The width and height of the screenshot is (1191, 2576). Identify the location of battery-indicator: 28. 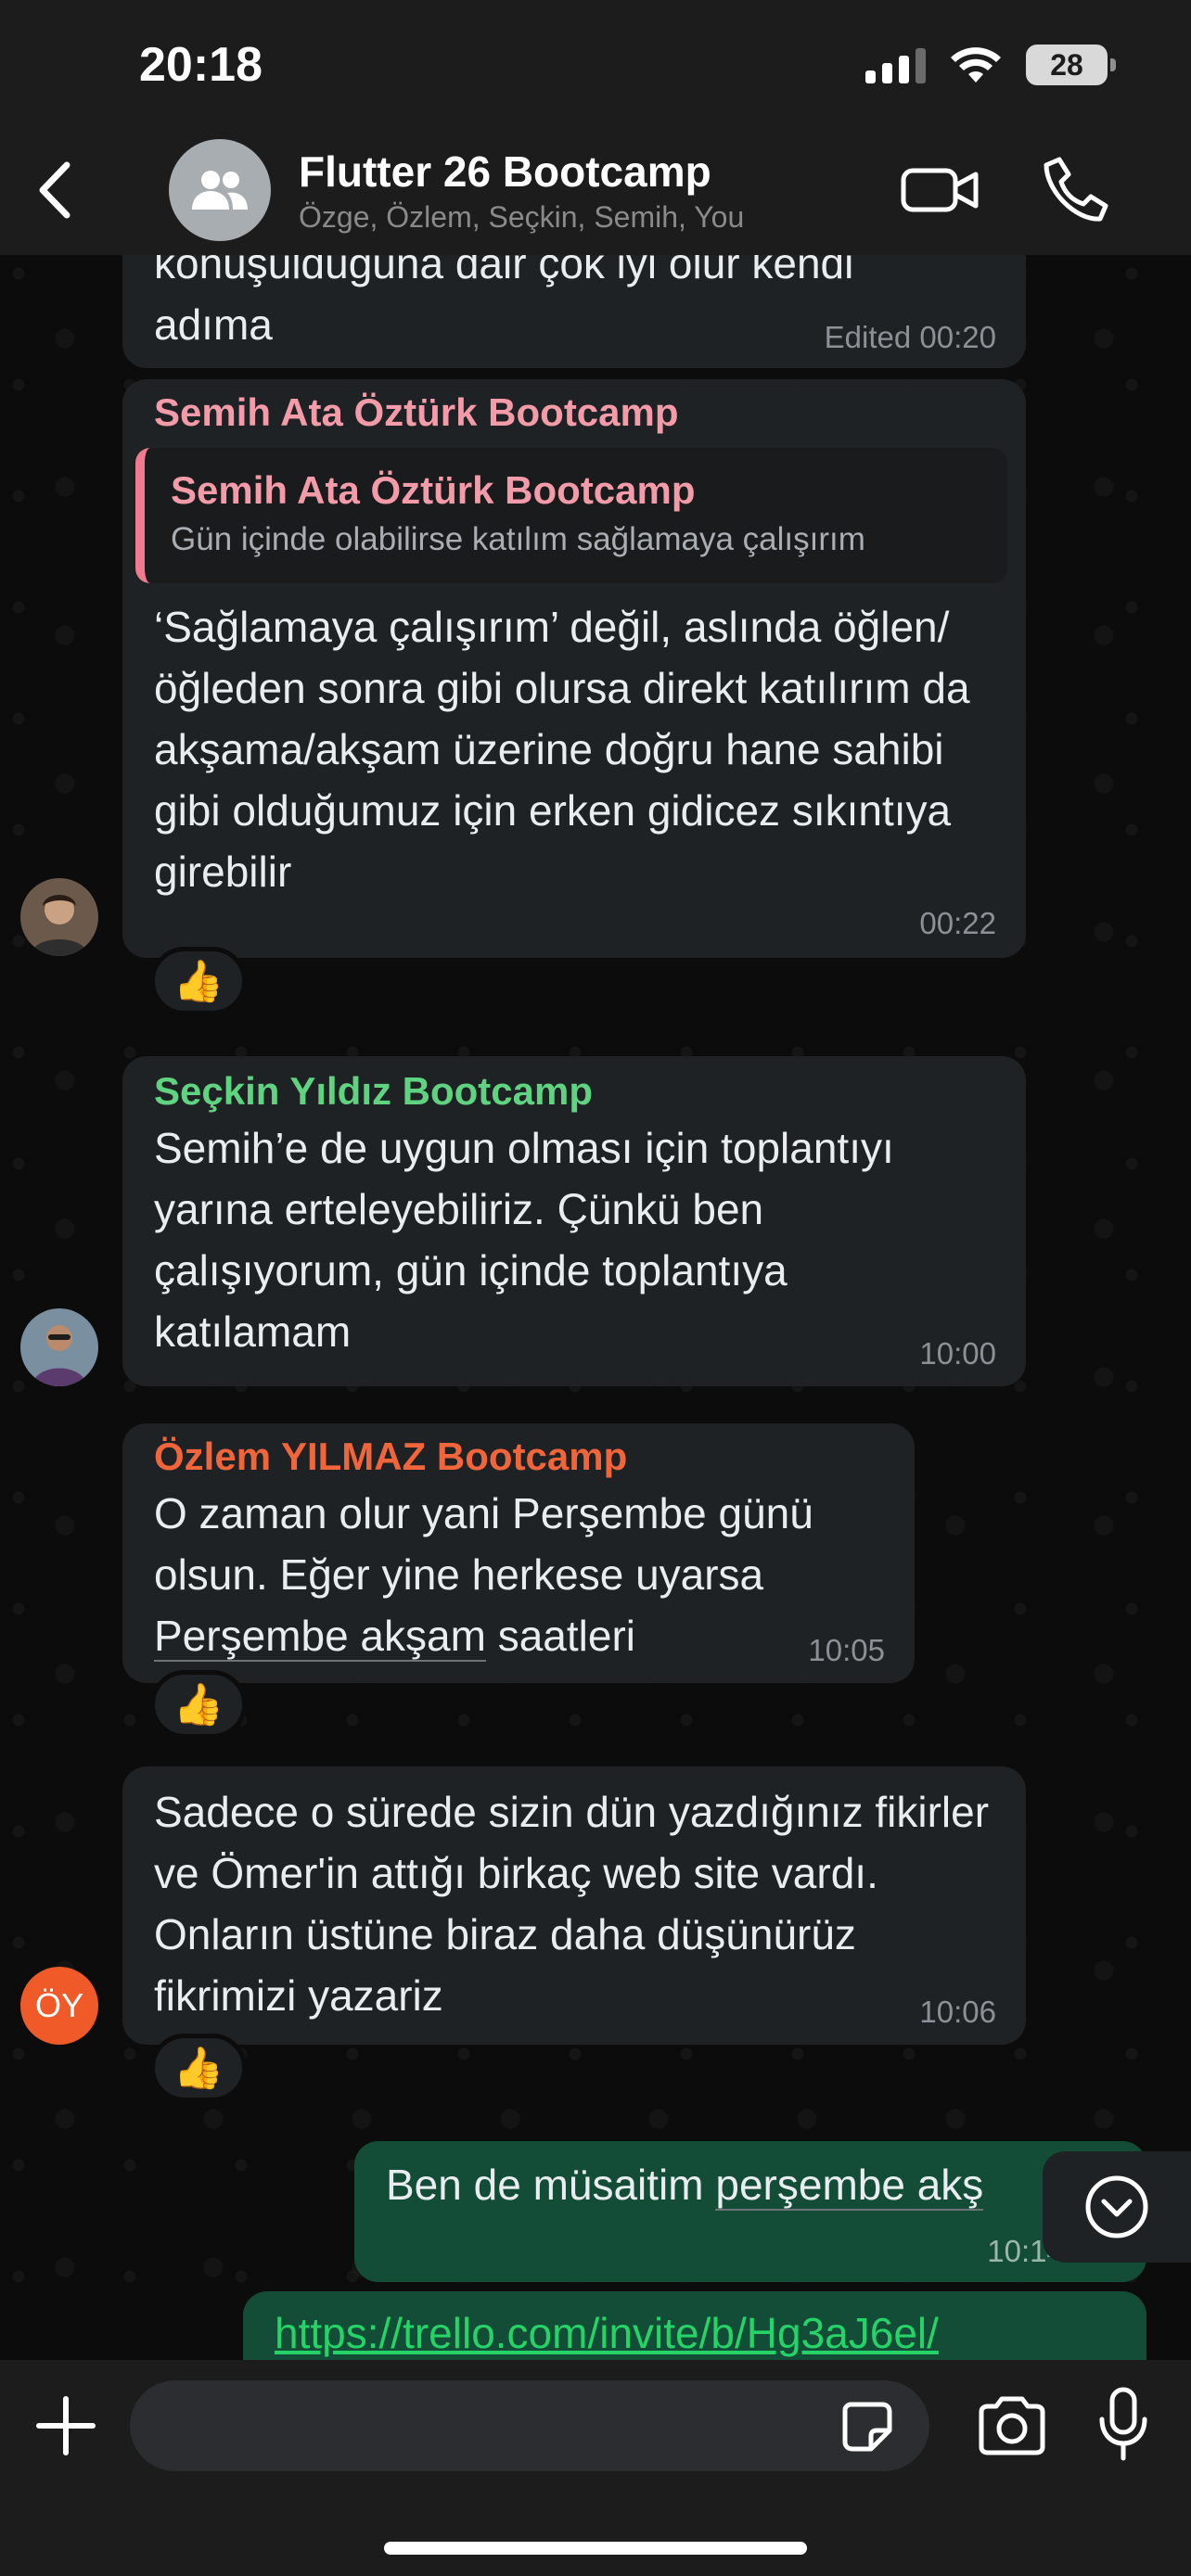
(1071, 65).